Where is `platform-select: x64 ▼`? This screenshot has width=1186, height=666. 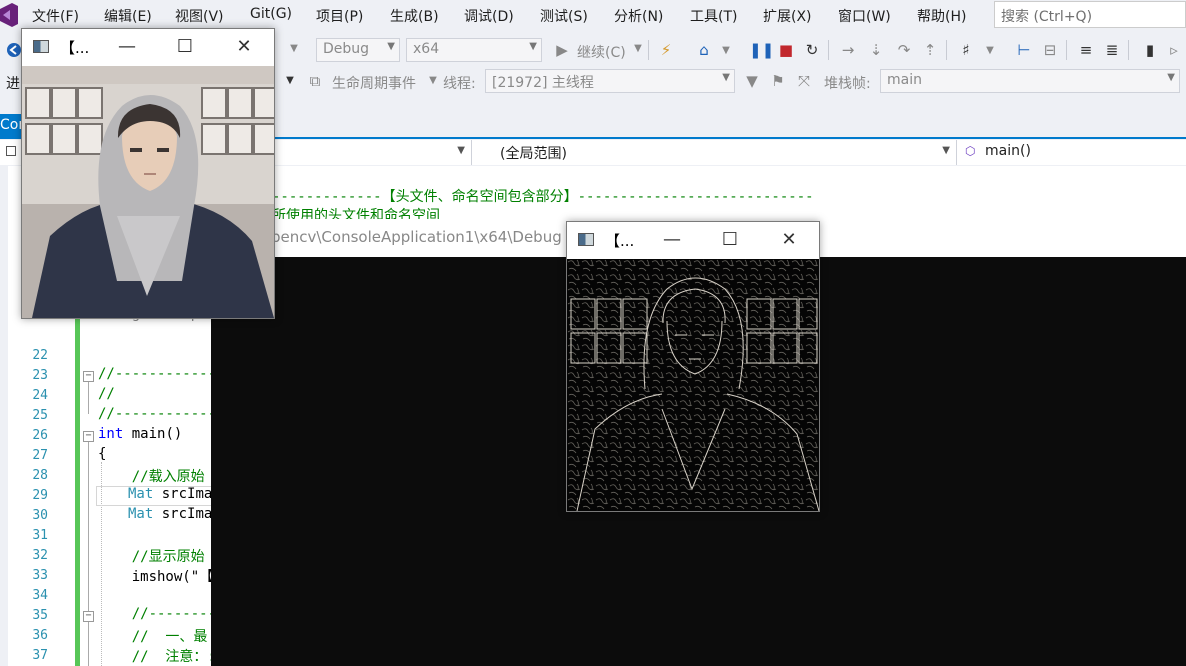 platform-select: x64 ▼ is located at coordinates (474, 50).